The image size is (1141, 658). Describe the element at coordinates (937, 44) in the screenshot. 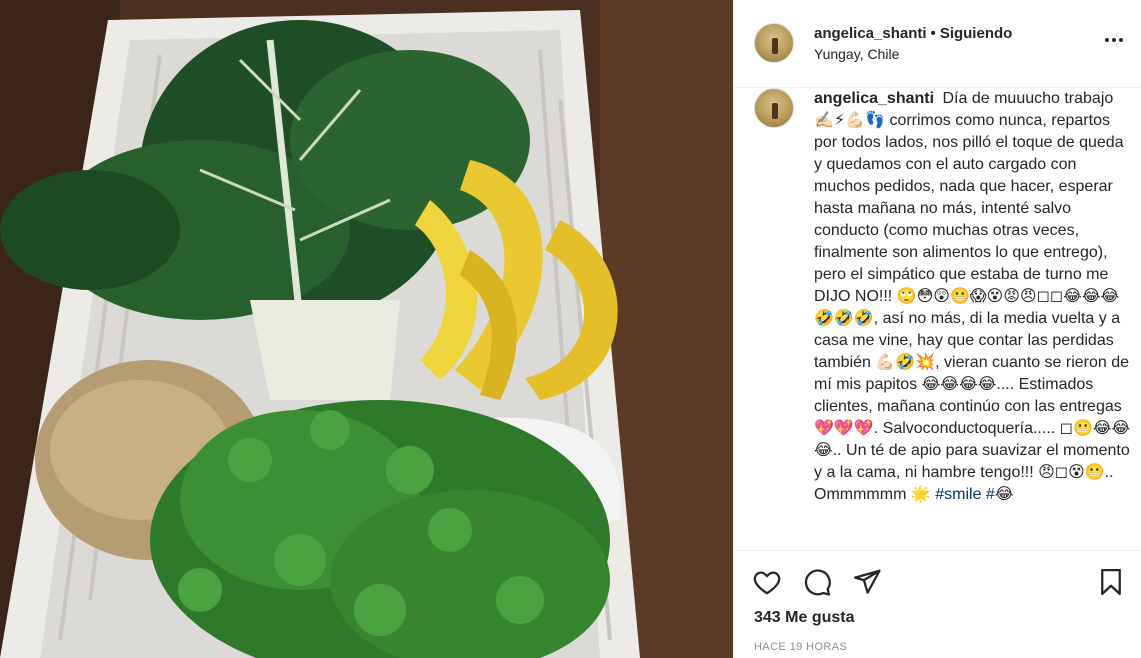

I see `post-header: angelica_shanti • Siguiendo Yungay, Chile` at that location.